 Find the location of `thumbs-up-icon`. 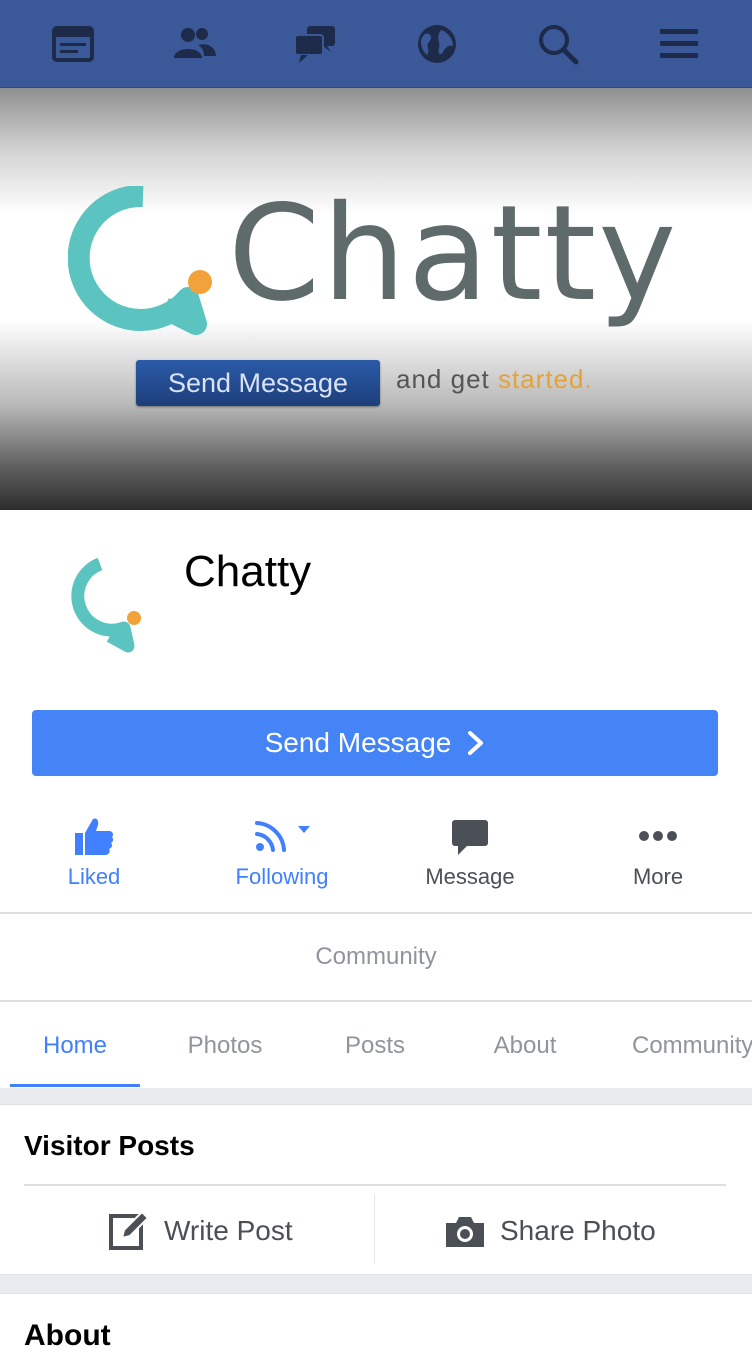

thumbs-up-icon is located at coordinates (94, 836).